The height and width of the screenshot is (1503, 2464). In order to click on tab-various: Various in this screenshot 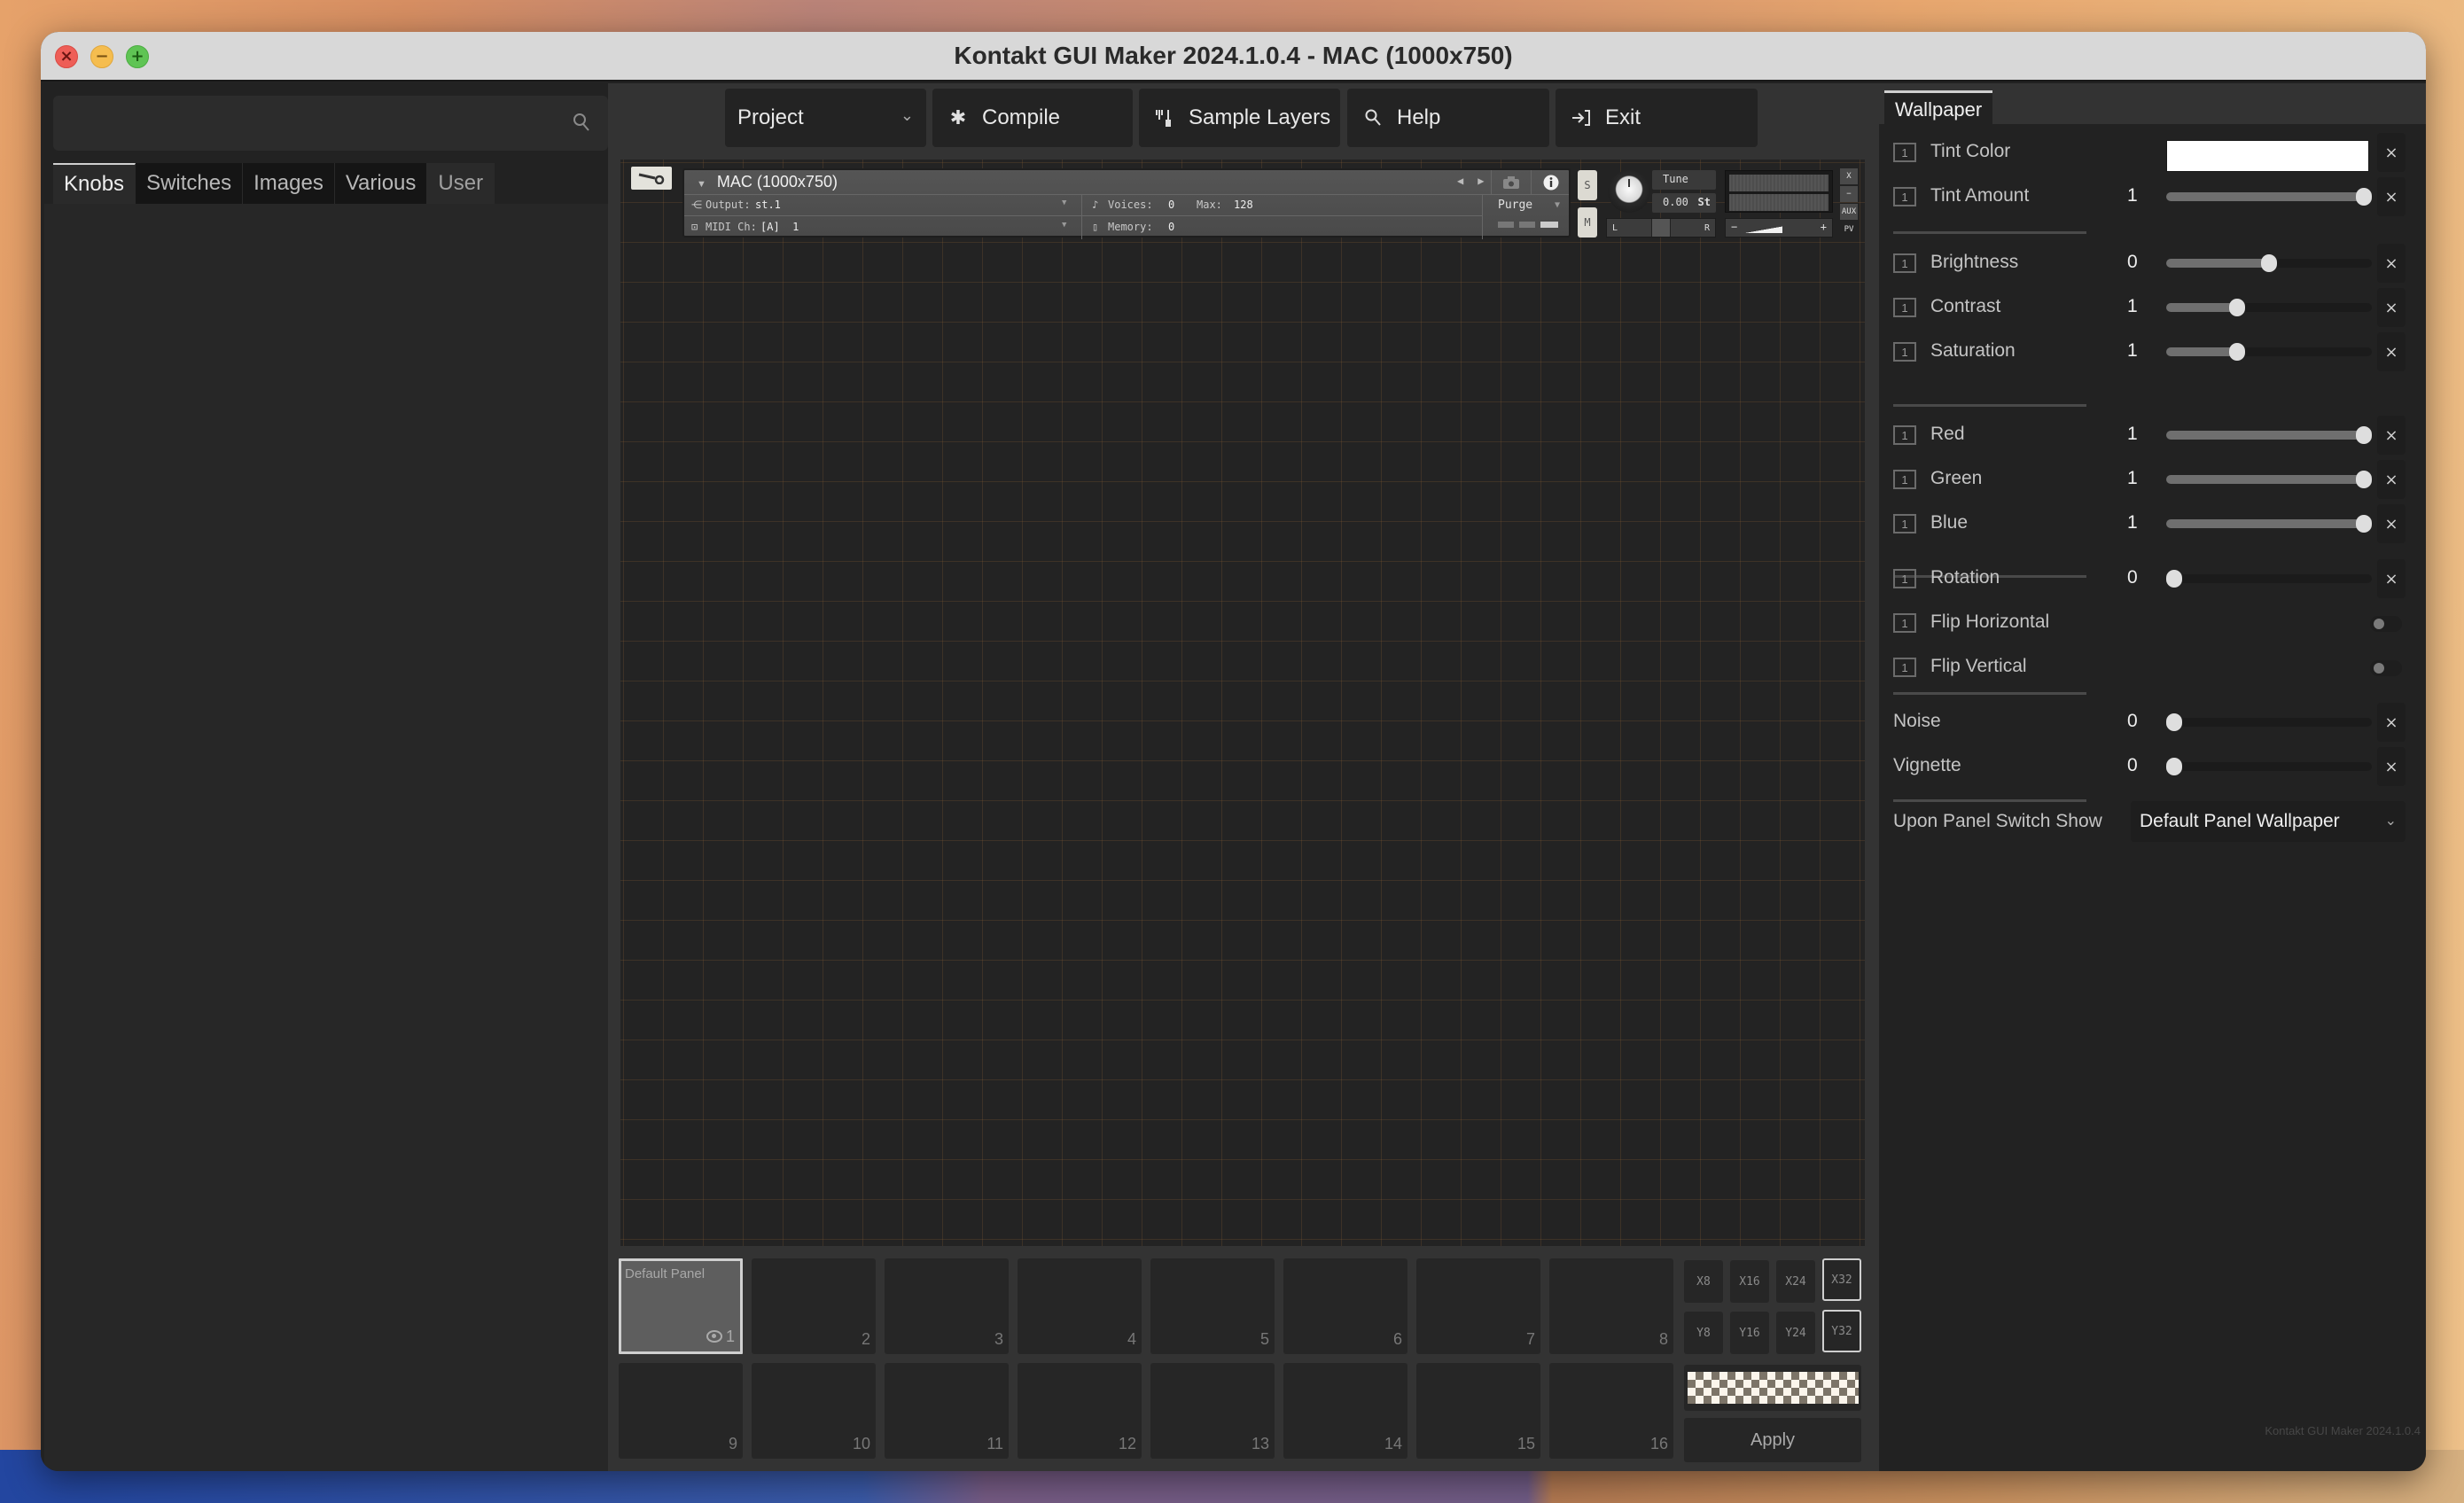, I will do `click(381, 183)`.